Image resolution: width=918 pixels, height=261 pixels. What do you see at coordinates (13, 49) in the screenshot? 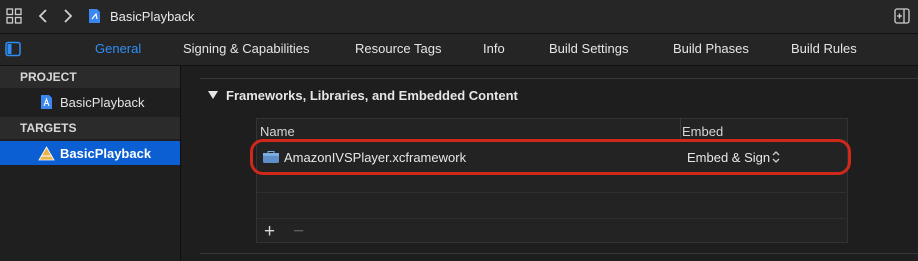
I see `sidebar-toggle-icon` at bounding box center [13, 49].